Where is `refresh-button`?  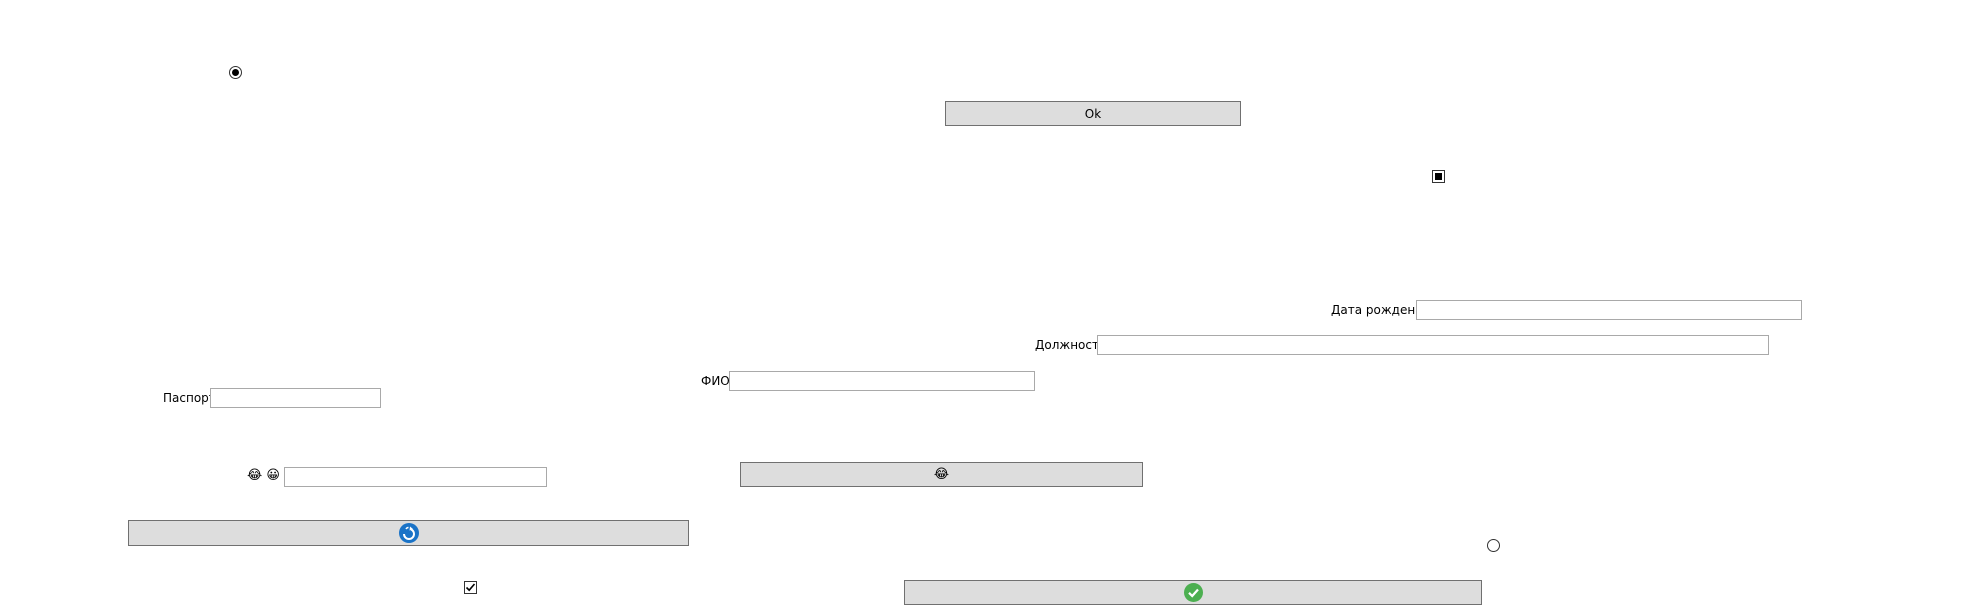 refresh-button is located at coordinates (408, 533).